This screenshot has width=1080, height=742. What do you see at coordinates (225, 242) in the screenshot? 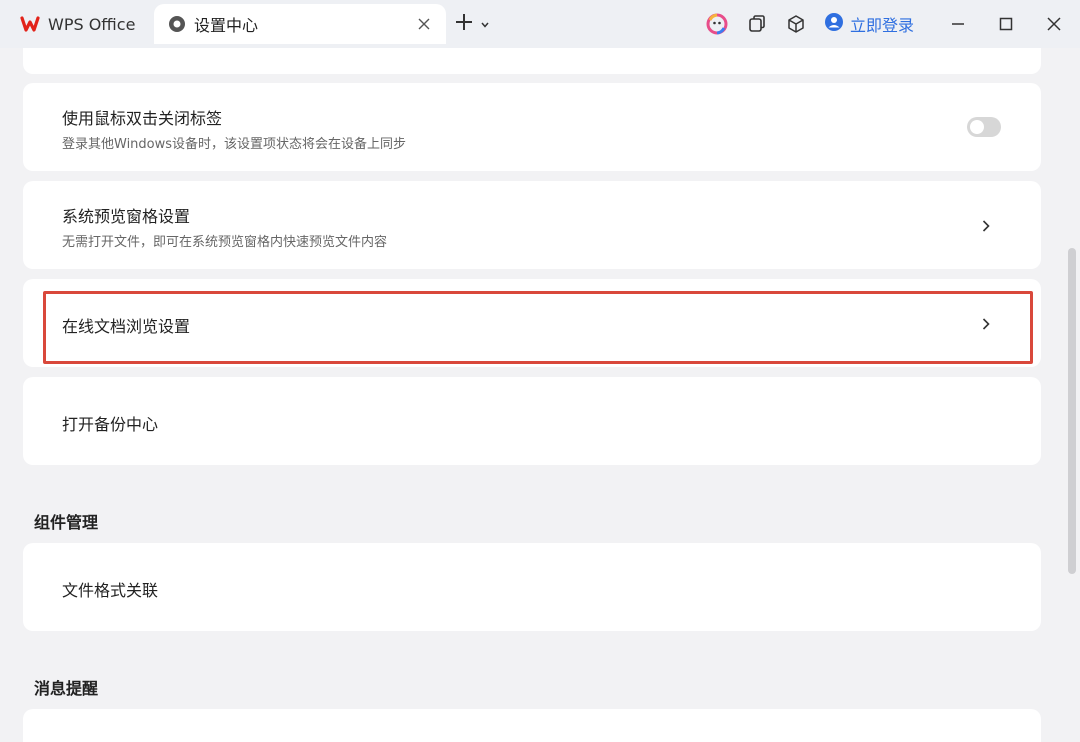
I see `setting-description: 无需打开文件，即可在系统预览窗格内快速预览文件内容` at bounding box center [225, 242].